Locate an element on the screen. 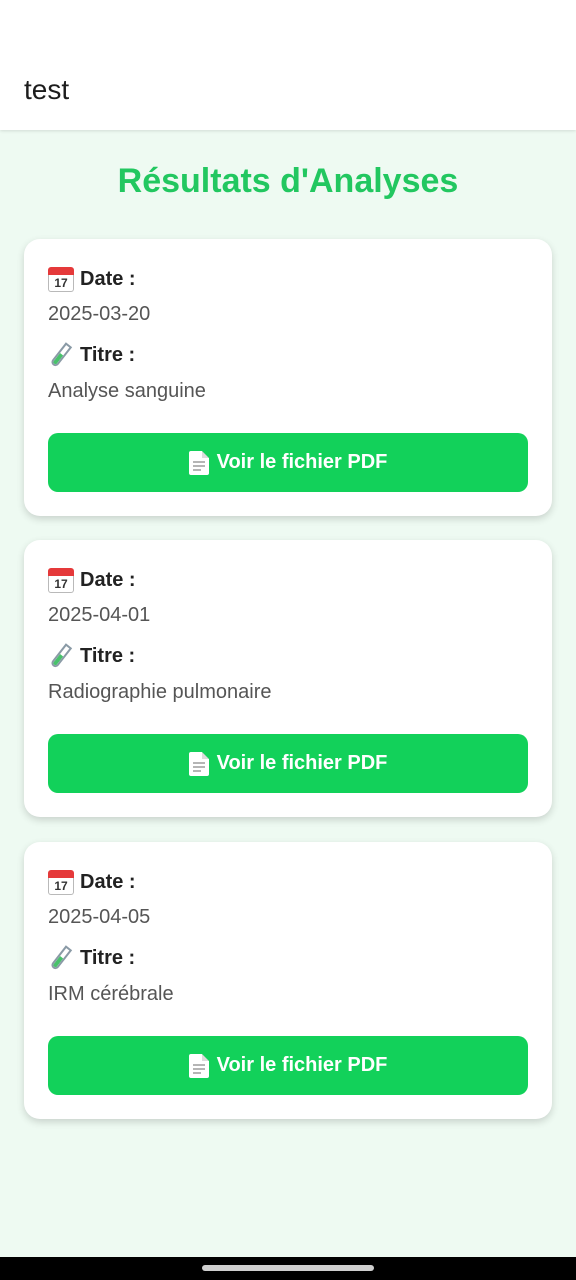  date-value: 2025-04-01 is located at coordinates (99, 615).